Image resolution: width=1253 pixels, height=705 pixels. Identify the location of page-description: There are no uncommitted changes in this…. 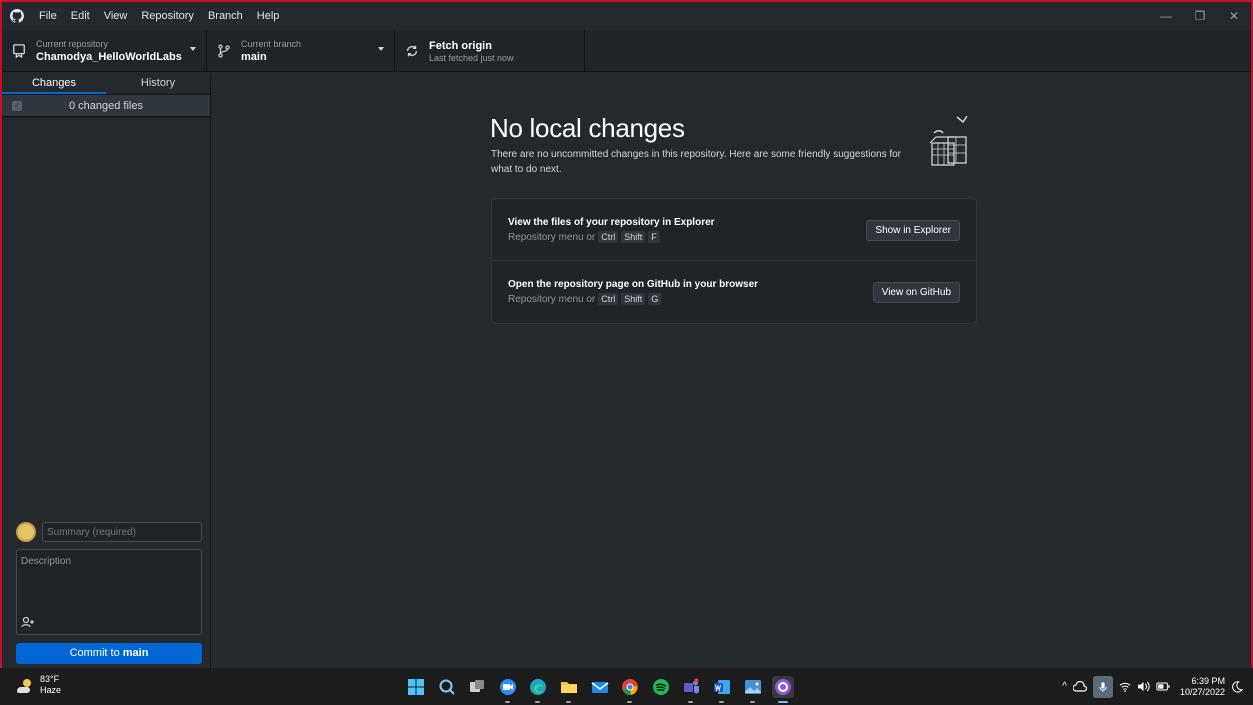
(696, 162).